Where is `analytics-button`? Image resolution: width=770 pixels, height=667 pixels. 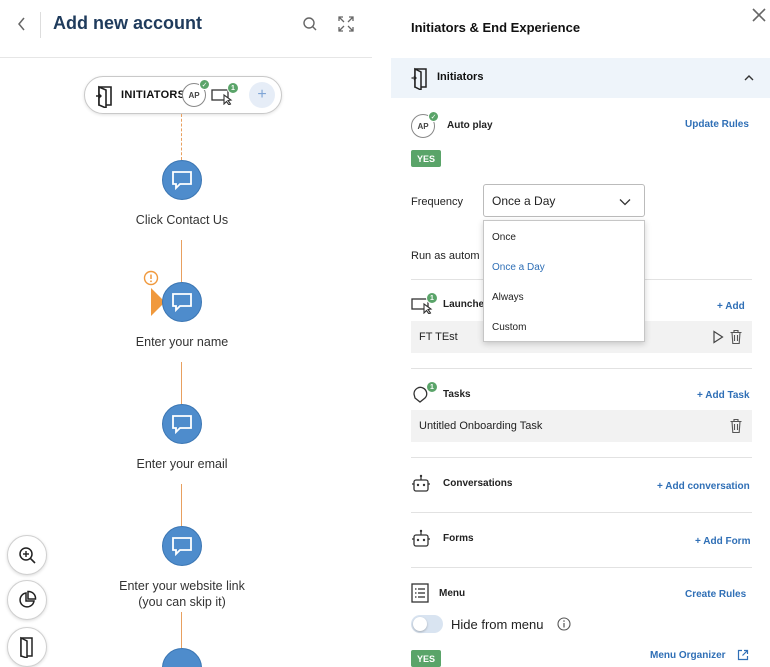
analytics-button is located at coordinates (27, 600).